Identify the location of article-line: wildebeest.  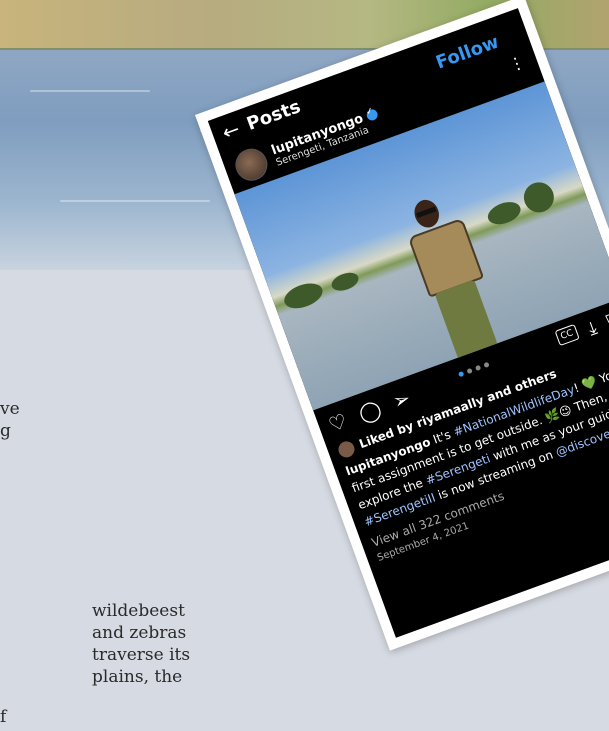
(138, 611).